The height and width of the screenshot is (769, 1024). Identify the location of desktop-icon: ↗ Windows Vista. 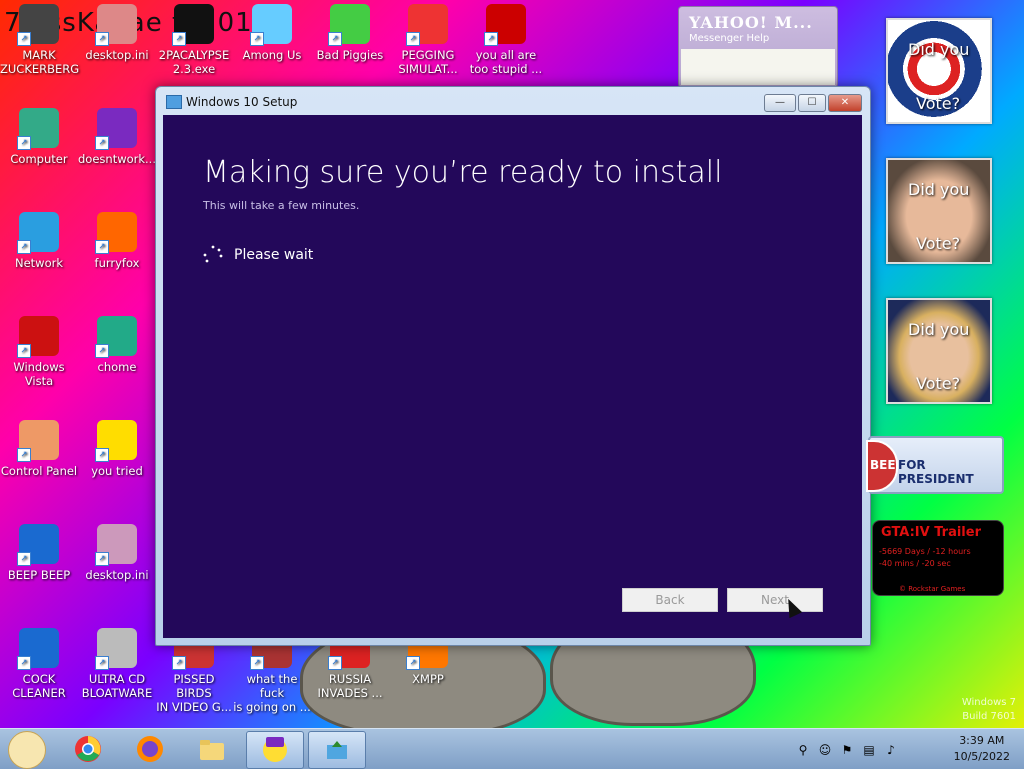
(39, 352).